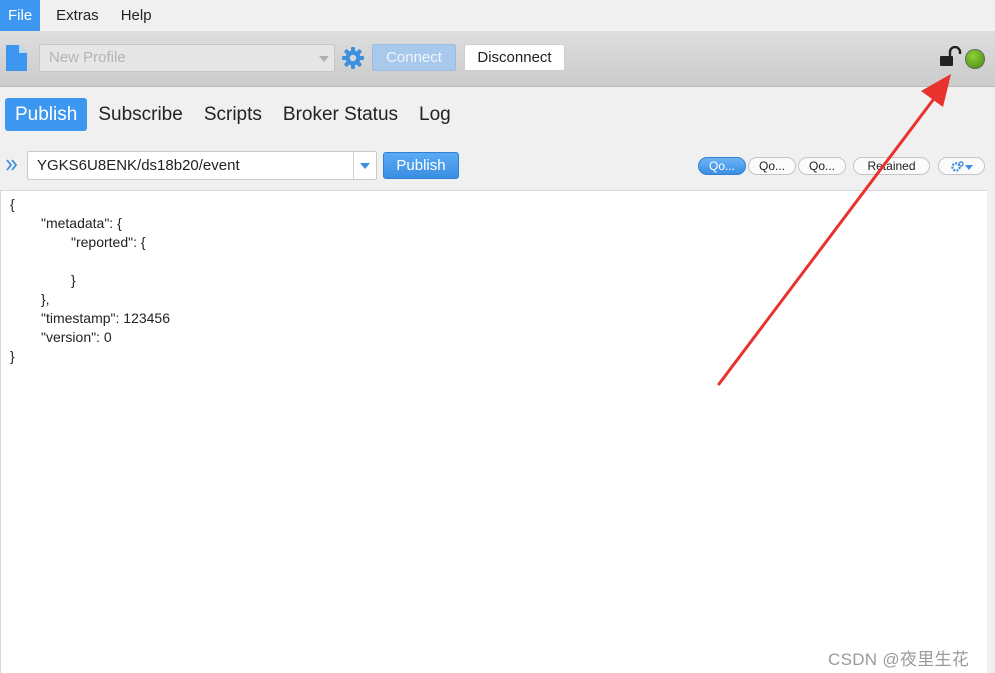 This screenshot has height=673, width=995. Describe the element at coordinates (187, 58) in the screenshot. I see `profile-select: New Profile` at that location.